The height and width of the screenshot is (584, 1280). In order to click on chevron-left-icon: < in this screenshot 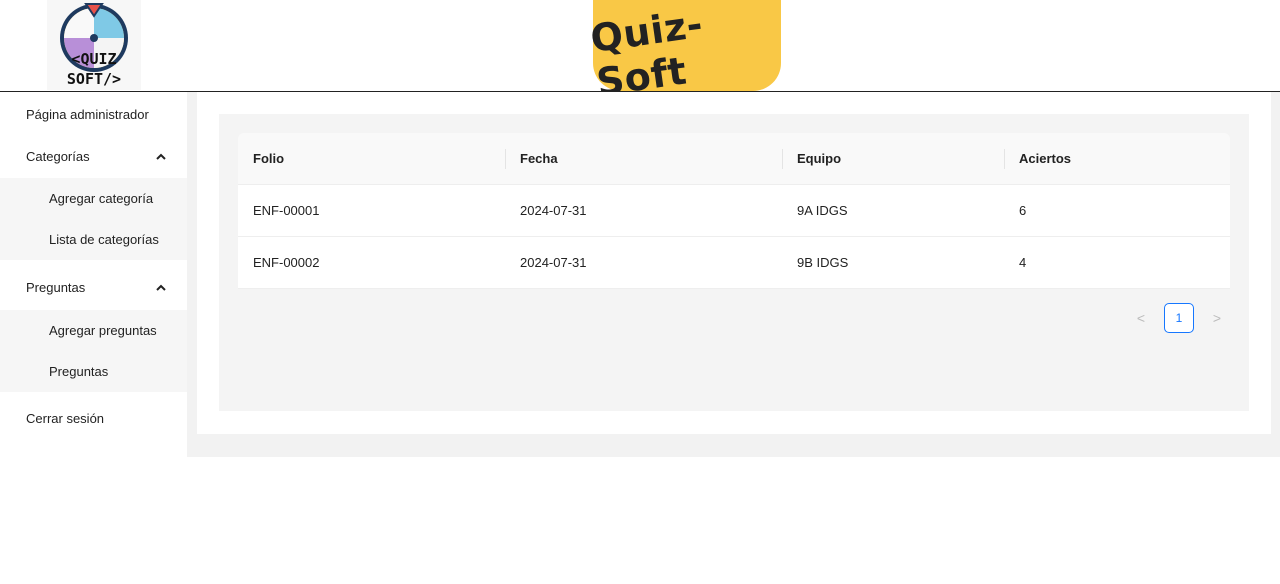, I will do `click(1141, 318)`.